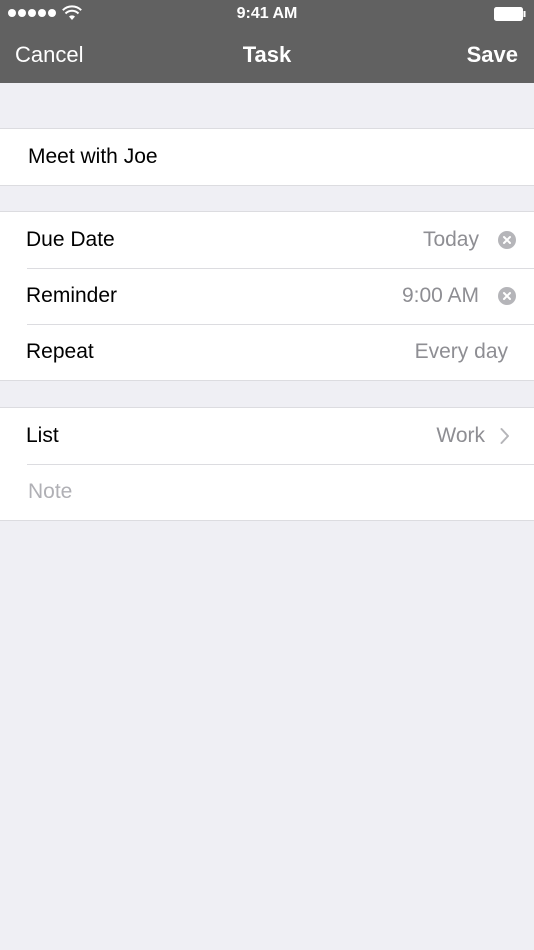 Image resolution: width=534 pixels, height=950 pixels. Describe the element at coordinates (267, 492) in the screenshot. I see `note-row: Note` at that location.